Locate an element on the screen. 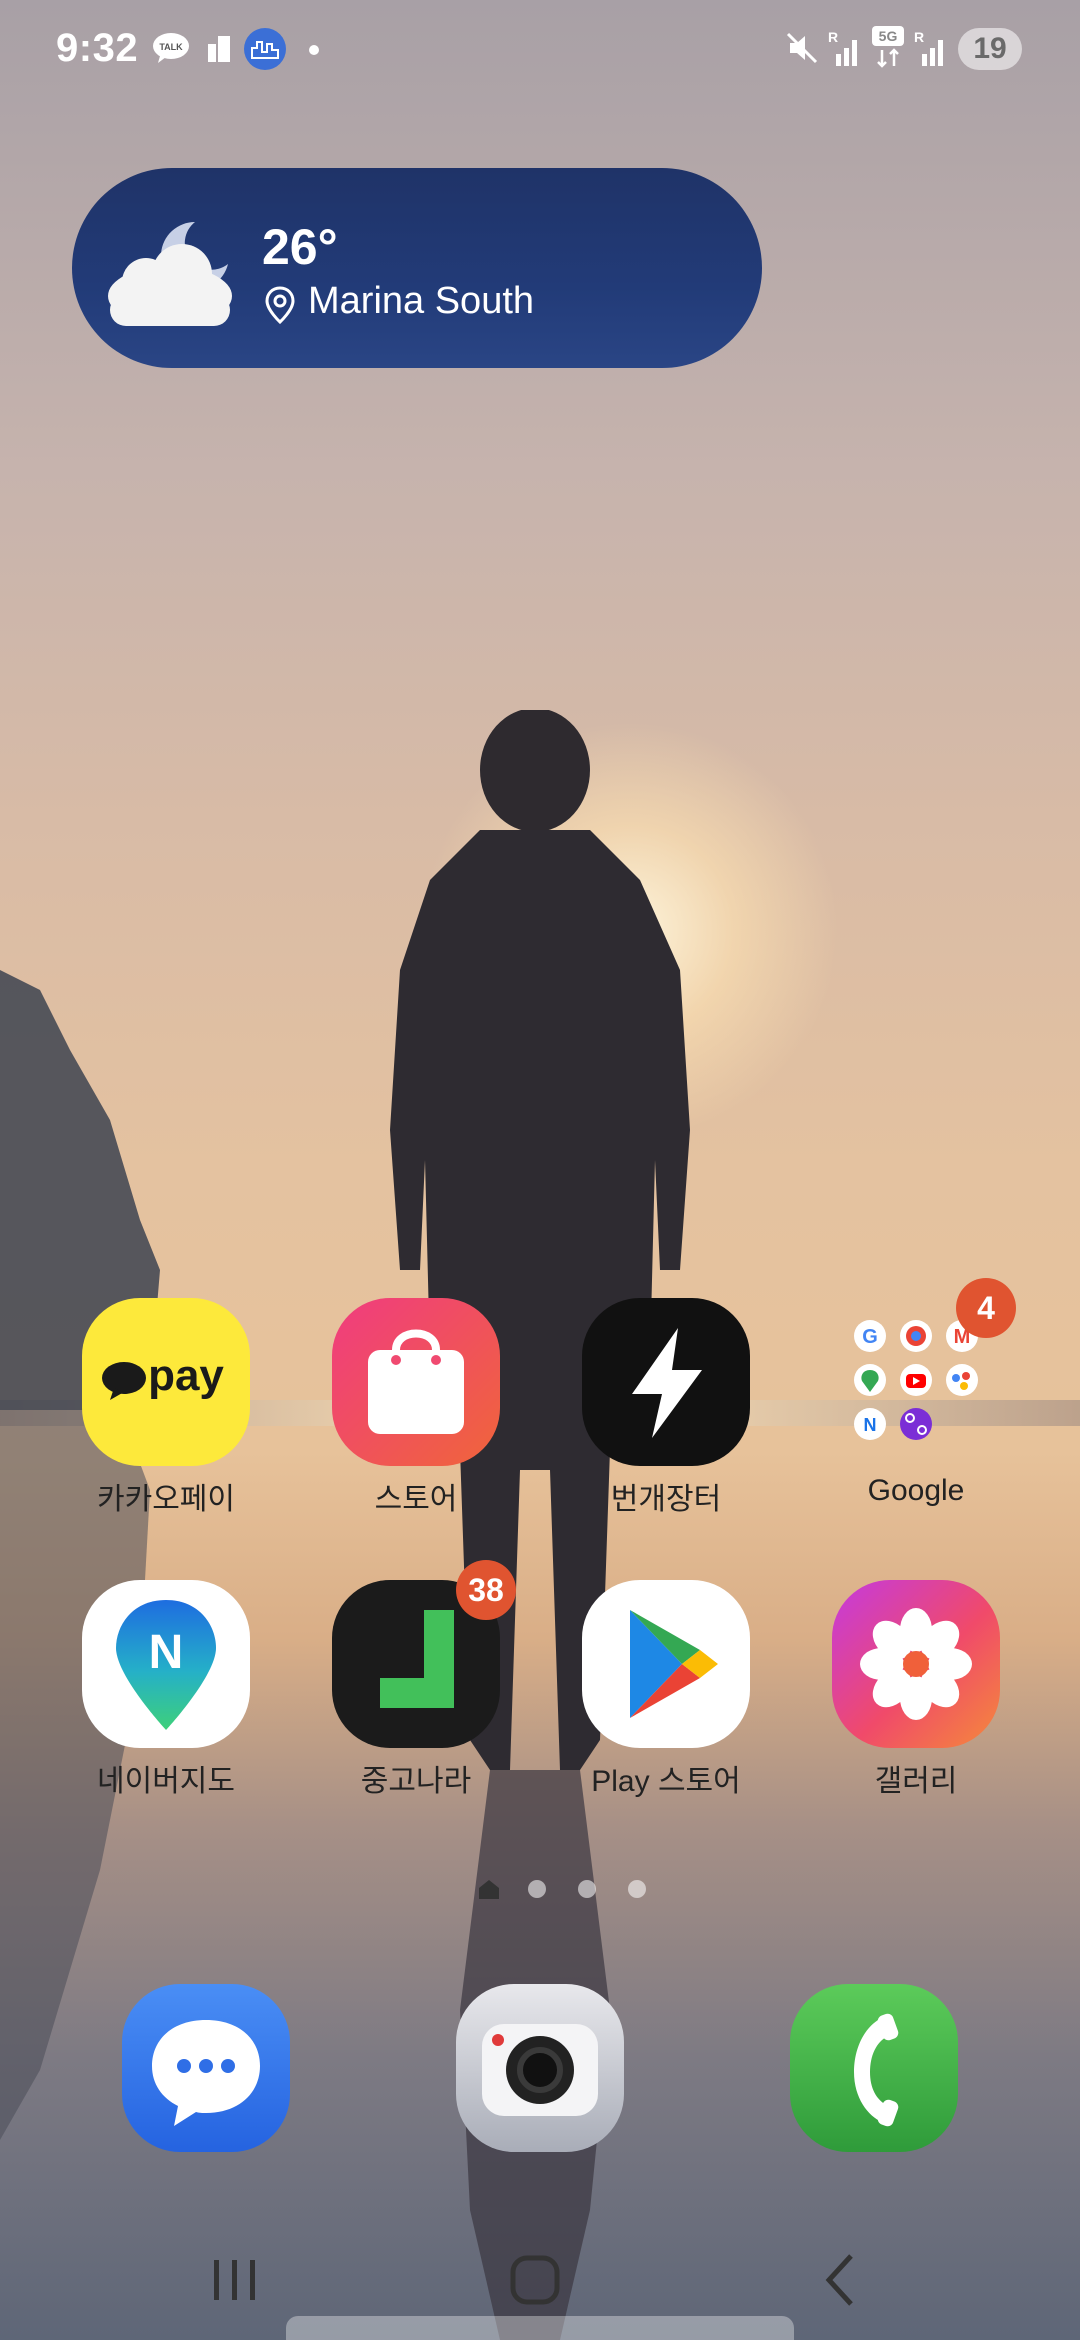  gallery-flower-icon is located at coordinates (916, 1664).